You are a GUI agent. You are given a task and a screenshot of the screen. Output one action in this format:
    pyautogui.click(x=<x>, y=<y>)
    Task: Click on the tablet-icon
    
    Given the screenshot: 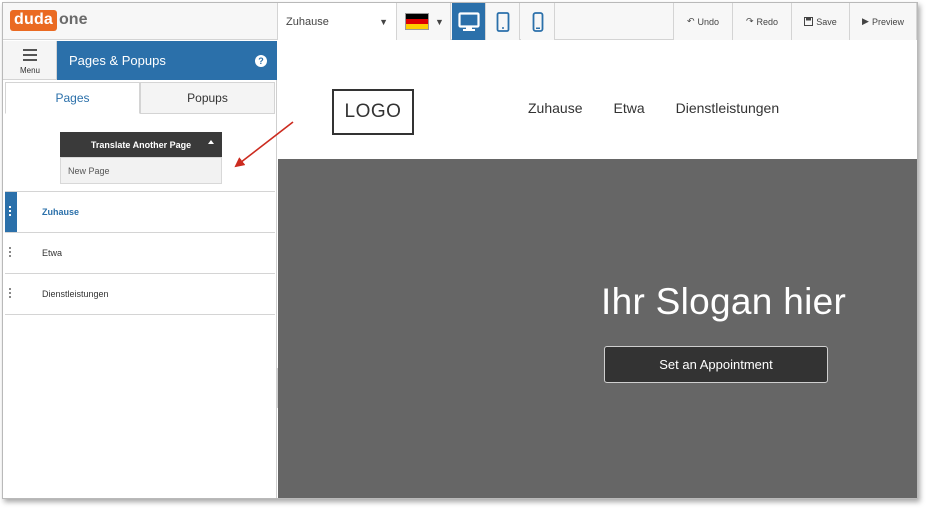 What is the action you would take?
    pyautogui.click(x=502, y=21)
    